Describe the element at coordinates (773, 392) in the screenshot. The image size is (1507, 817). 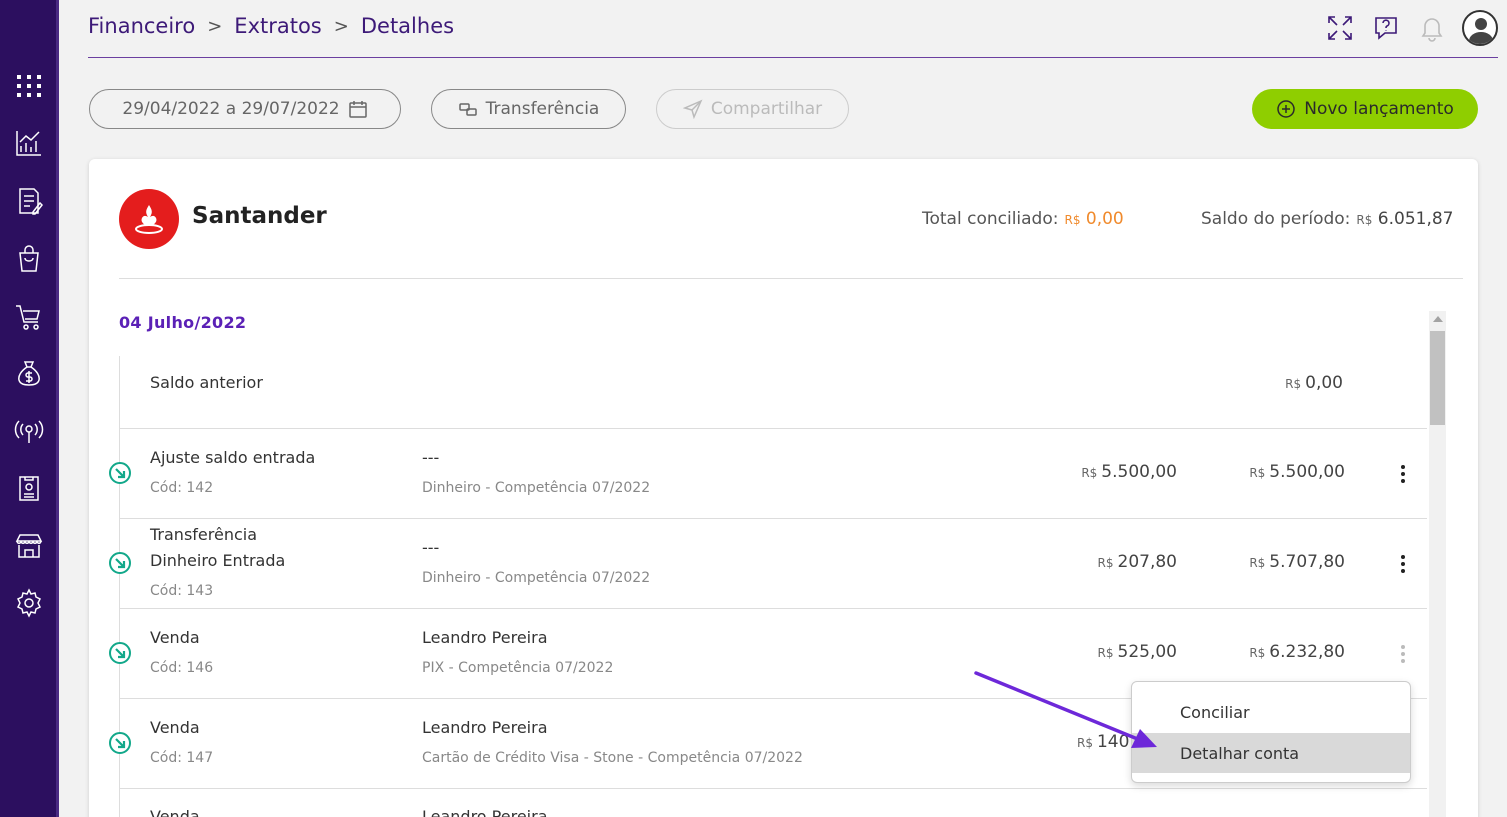
I see `previous-balance-row: Saldo anterior R$ 0,00` at that location.